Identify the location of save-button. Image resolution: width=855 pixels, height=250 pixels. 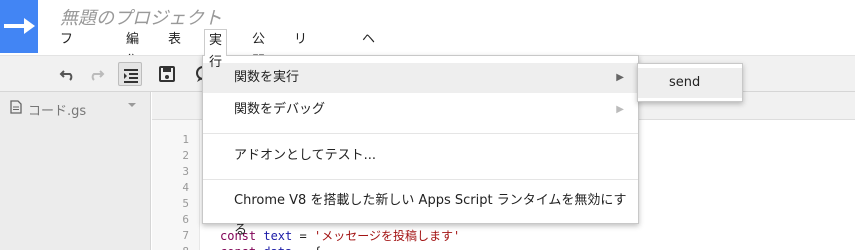
(167, 74).